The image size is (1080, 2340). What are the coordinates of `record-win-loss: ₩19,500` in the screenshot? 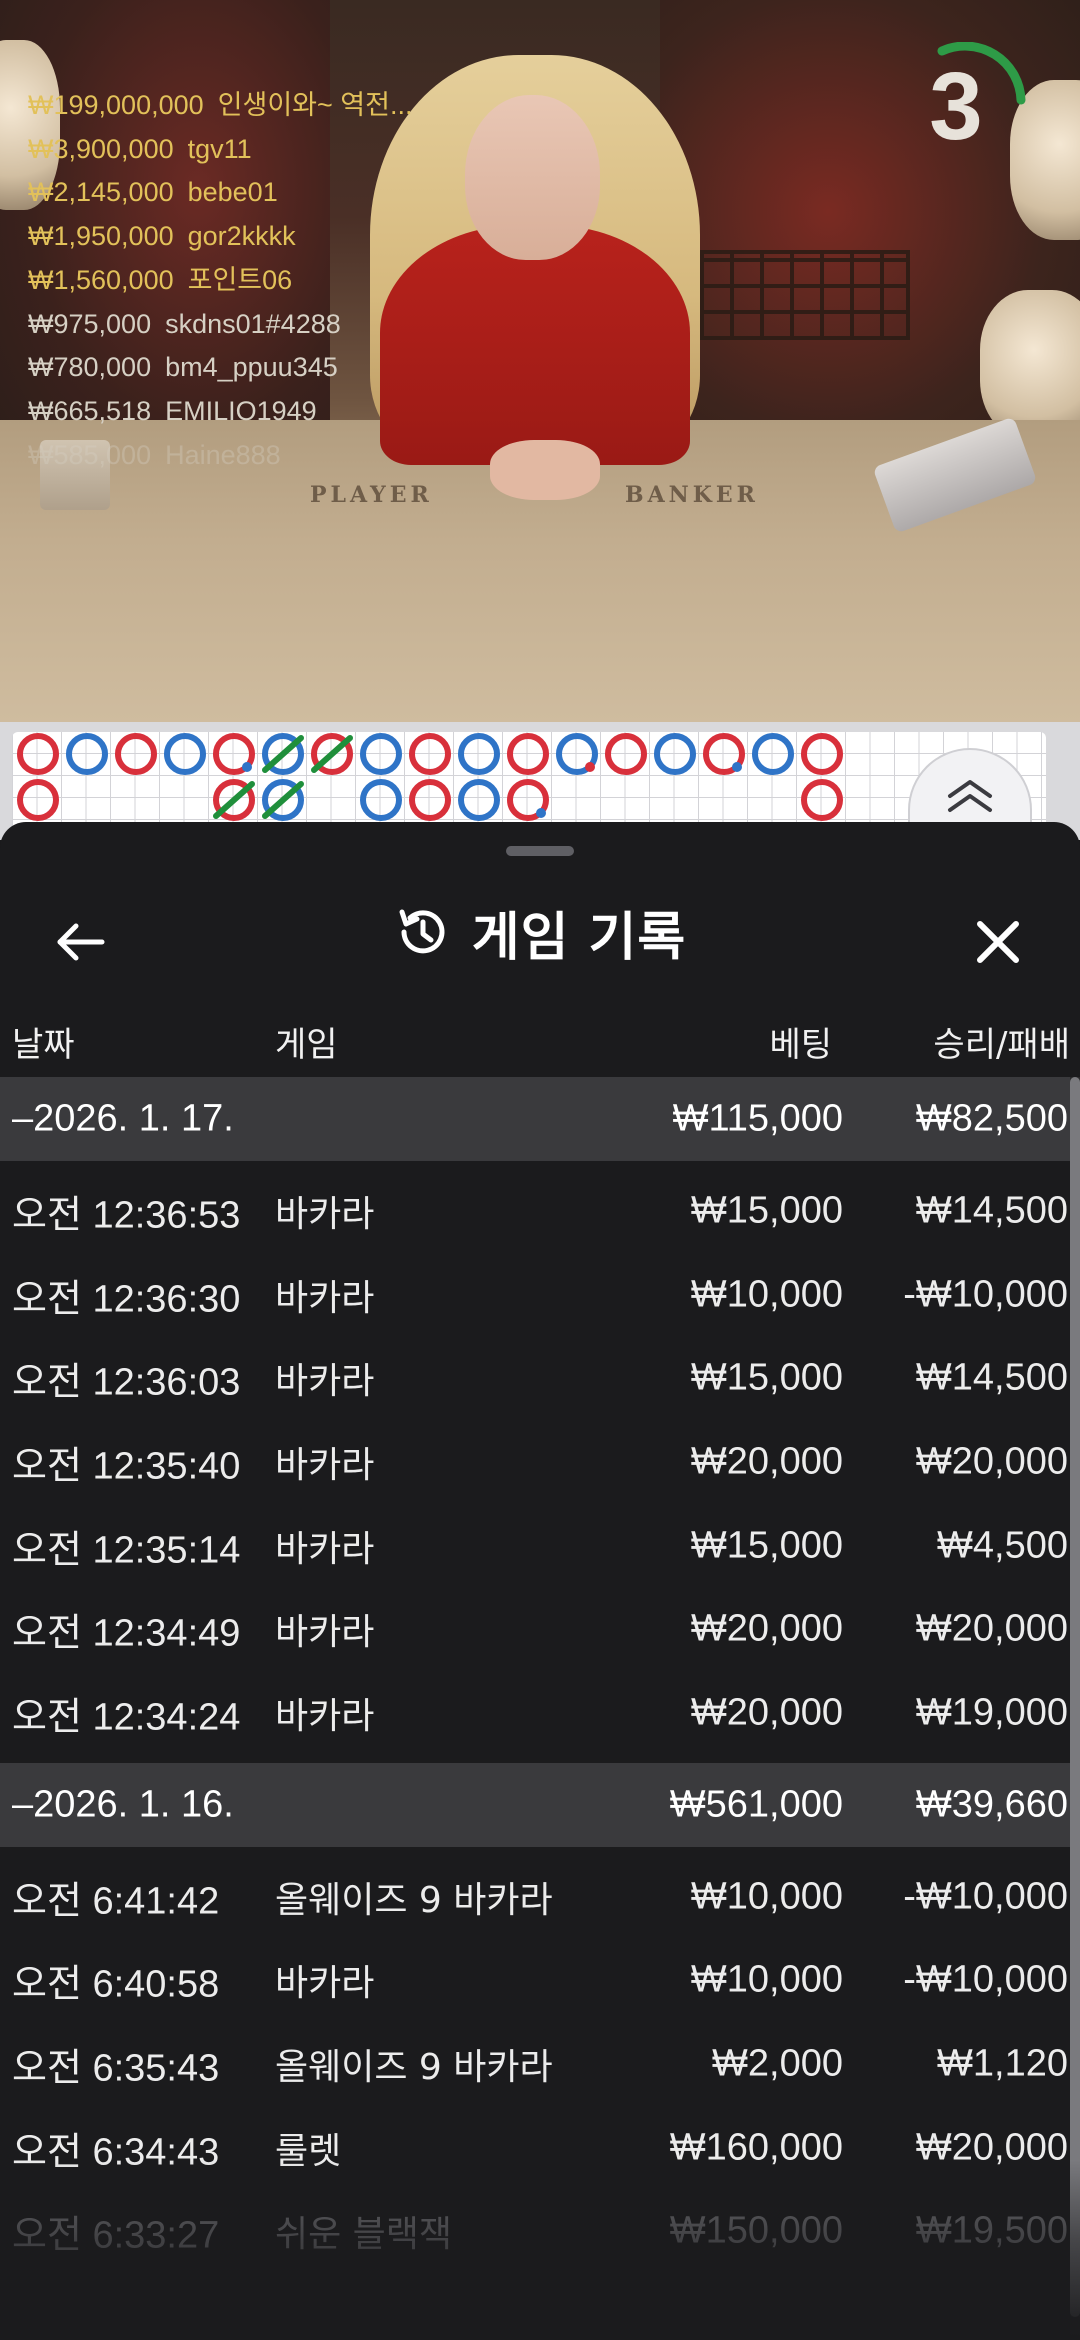 It's located at (991, 2230).